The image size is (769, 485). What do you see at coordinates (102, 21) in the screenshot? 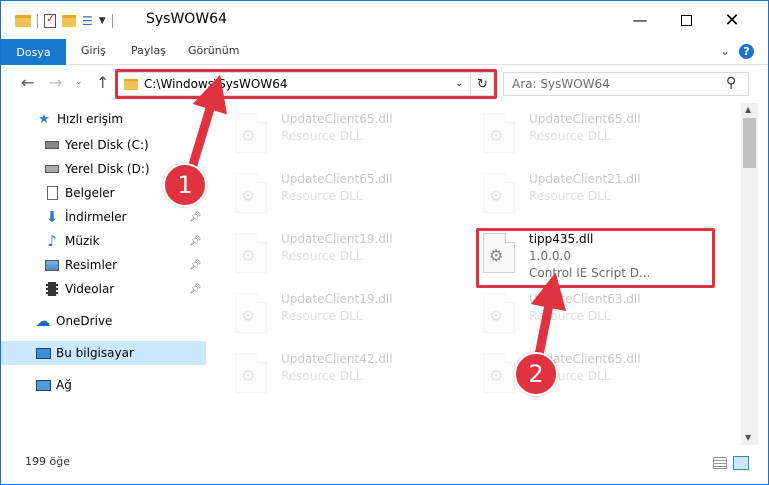
I see `chevron-down-icon: ▼` at bounding box center [102, 21].